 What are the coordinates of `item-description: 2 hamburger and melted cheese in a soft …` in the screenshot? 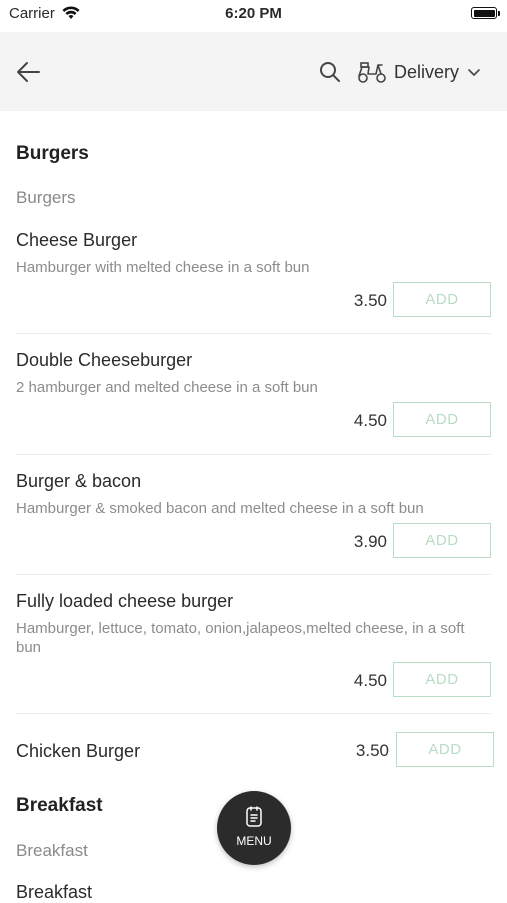 It's located at (167, 387).